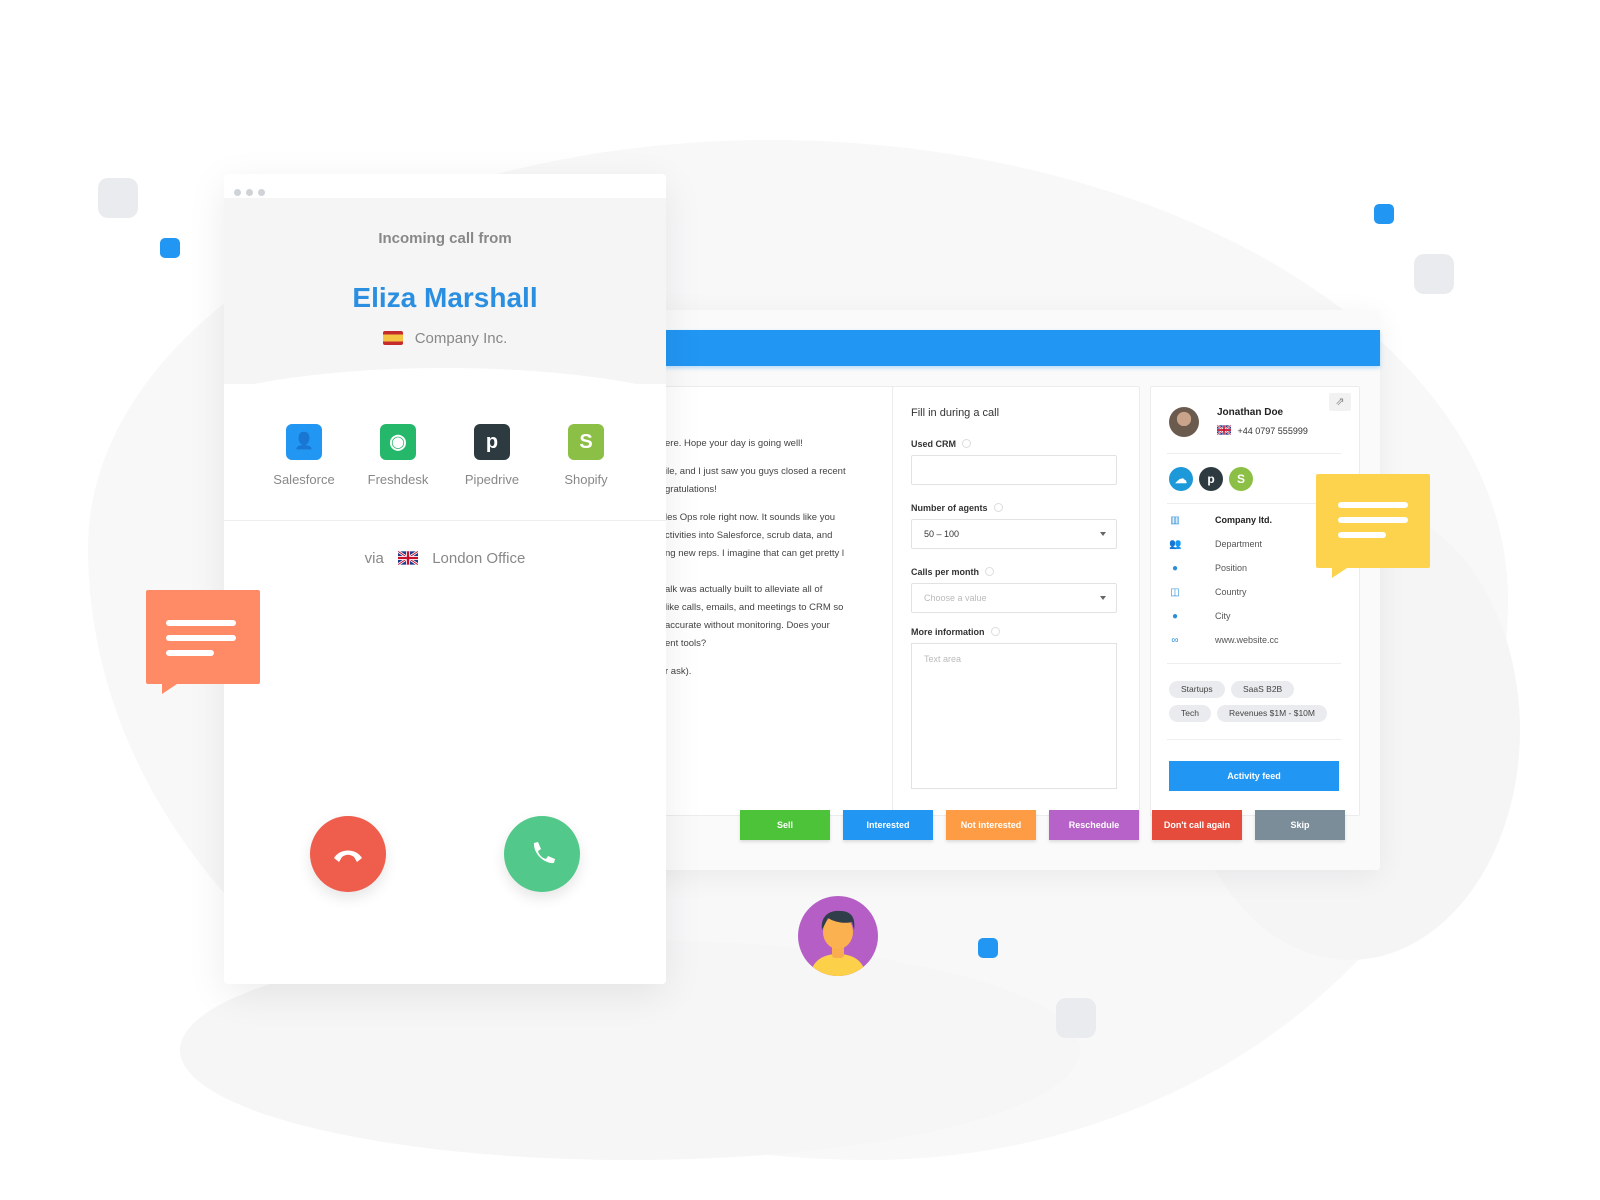 The image size is (1600, 1200). What do you see at coordinates (1244, 520) in the screenshot?
I see `info-text: Company ltd.` at bounding box center [1244, 520].